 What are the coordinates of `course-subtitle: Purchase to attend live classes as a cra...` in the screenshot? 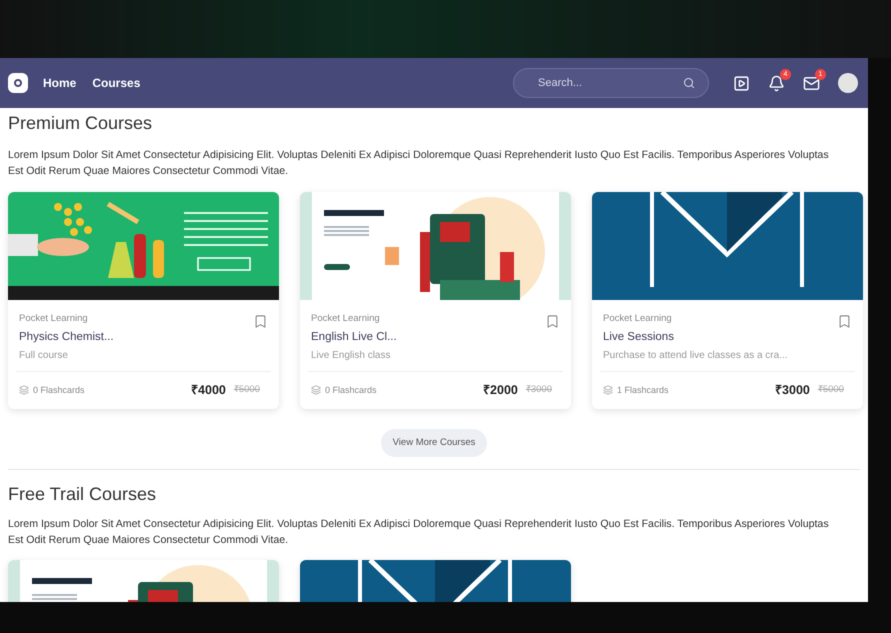 It's located at (696, 356).